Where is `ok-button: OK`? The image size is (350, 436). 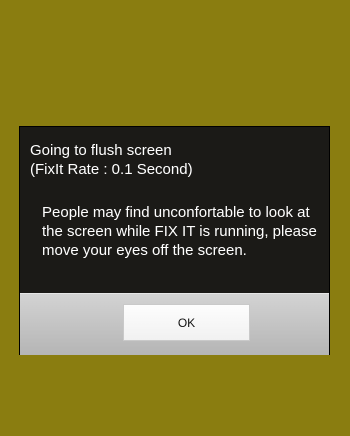
ok-button: OK is located at coordinates (186, 322).